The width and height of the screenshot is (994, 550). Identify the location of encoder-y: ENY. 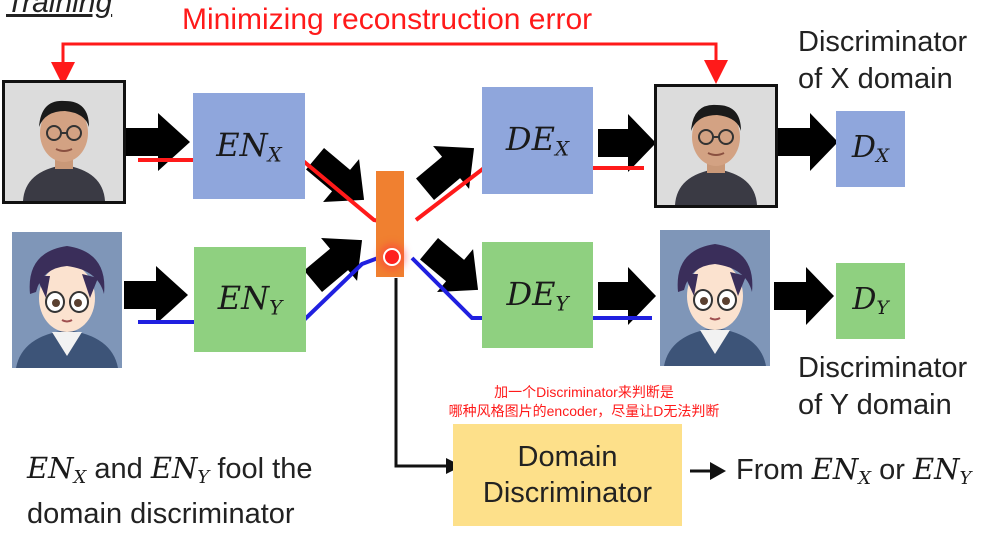
(250, 299).